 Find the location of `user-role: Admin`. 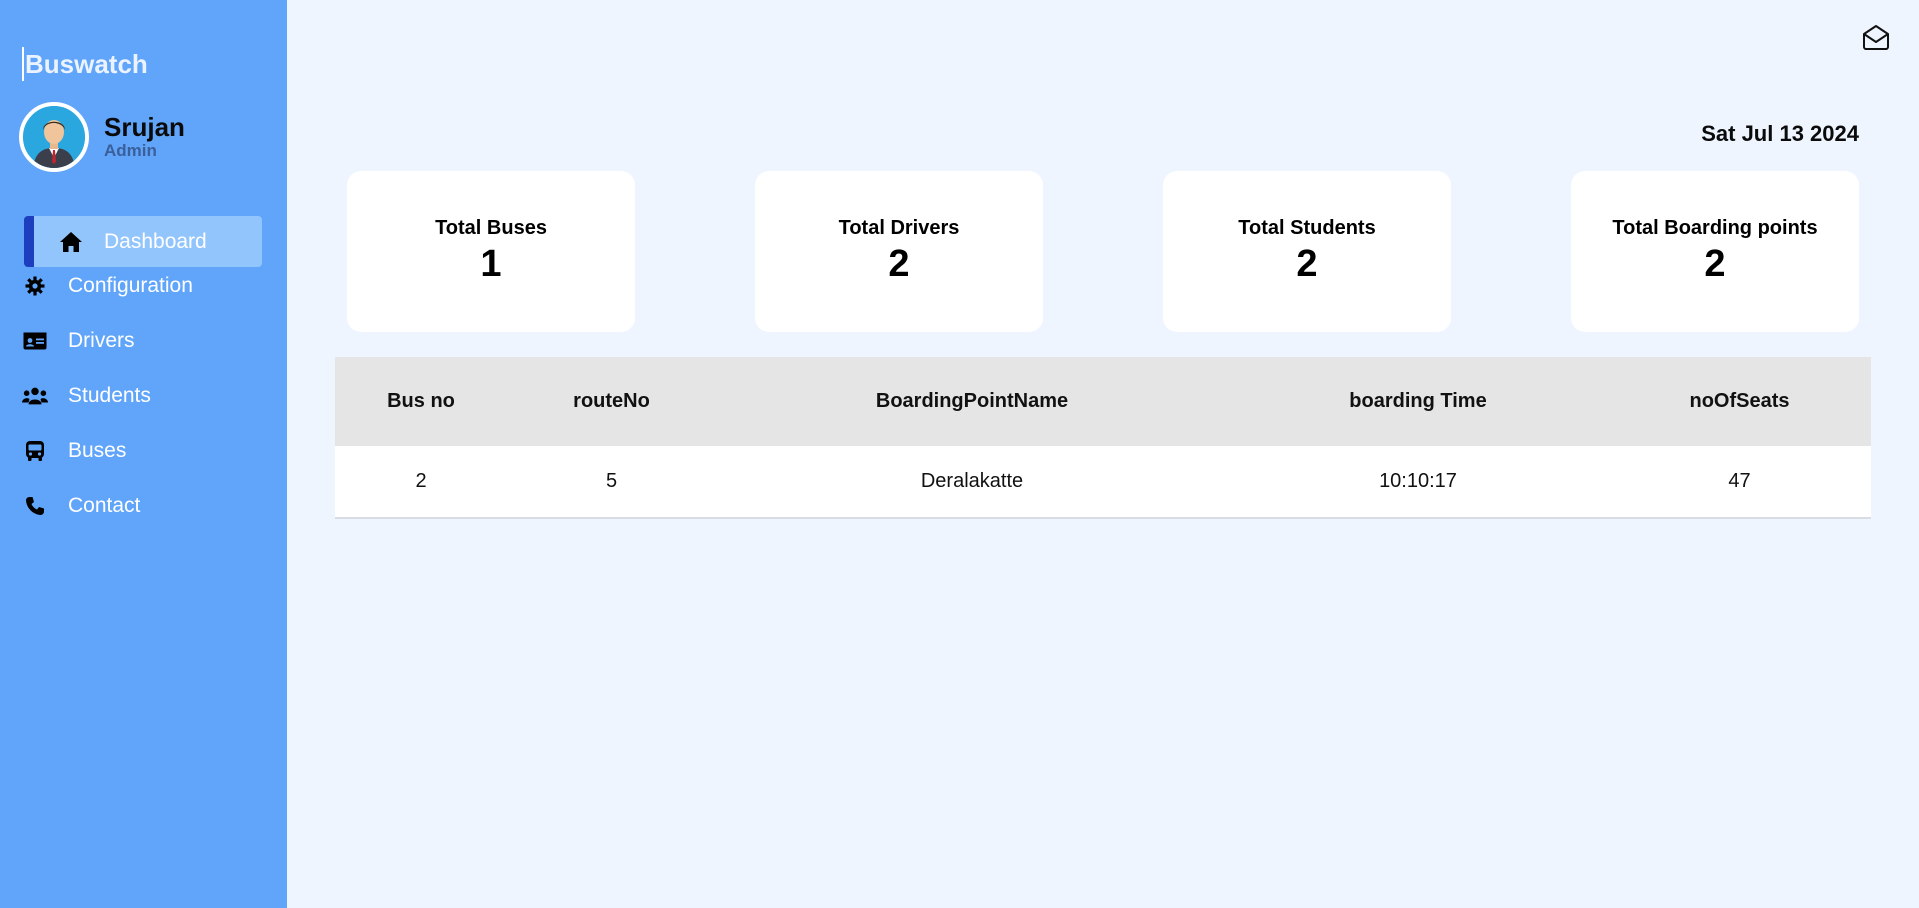

user-role: Admin is located at coordinates (130, 150).